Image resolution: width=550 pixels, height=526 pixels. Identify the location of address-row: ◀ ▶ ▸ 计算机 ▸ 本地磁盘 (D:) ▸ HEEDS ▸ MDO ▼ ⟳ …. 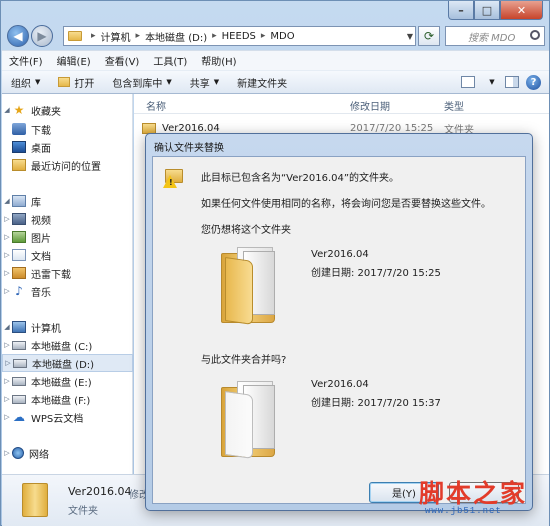
(275, 36).